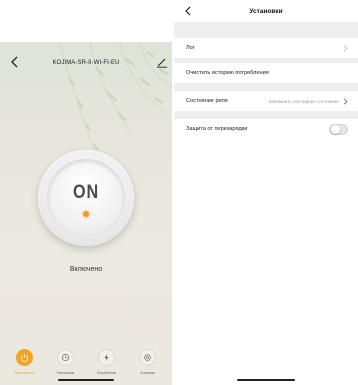 The height and width of the screenshot is (385, 358). I want to click on settings-header: Установки, so click(266, 11).